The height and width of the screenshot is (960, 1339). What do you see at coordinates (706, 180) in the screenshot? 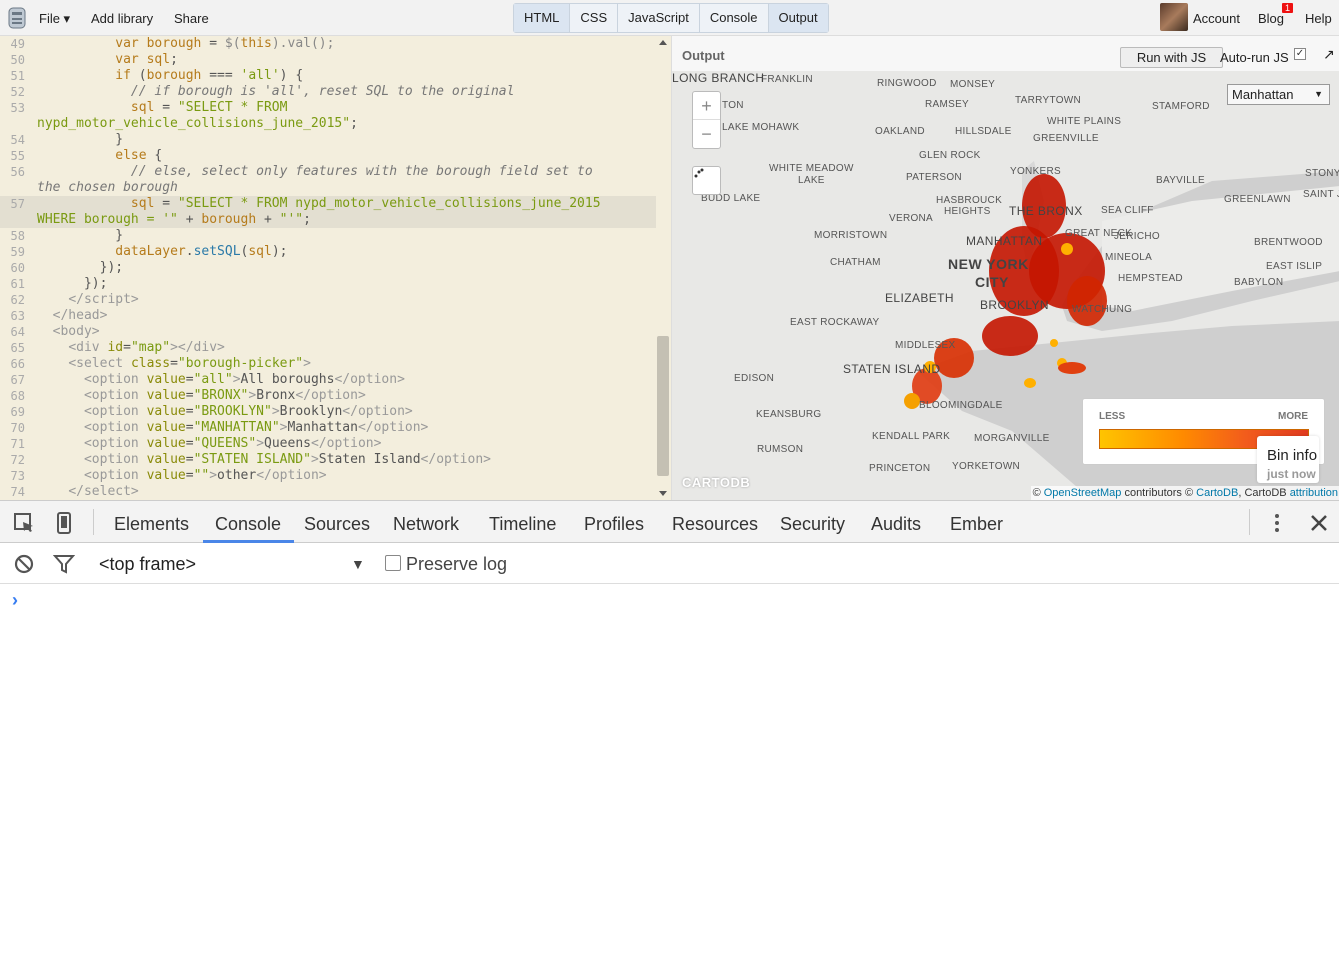
I see `draw-tool-button` at bounding box center [706, 180].